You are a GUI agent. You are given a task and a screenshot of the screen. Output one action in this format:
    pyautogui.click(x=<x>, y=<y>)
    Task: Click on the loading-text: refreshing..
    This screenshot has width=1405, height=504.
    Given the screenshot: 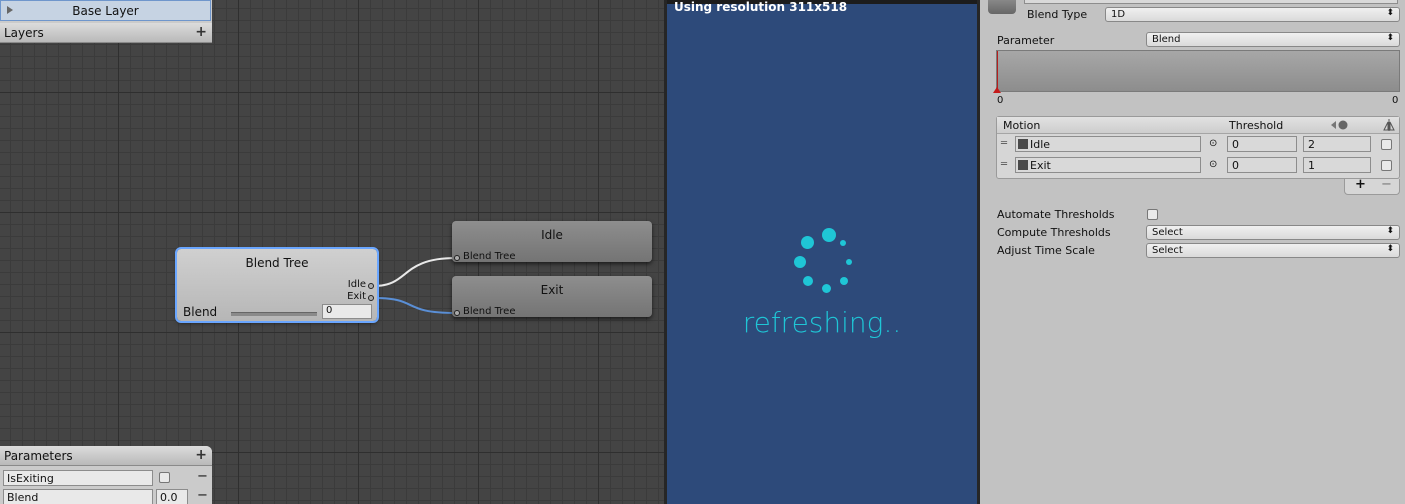 What is the action you would take?
    pyautogui.click(x=822, y=322)
    